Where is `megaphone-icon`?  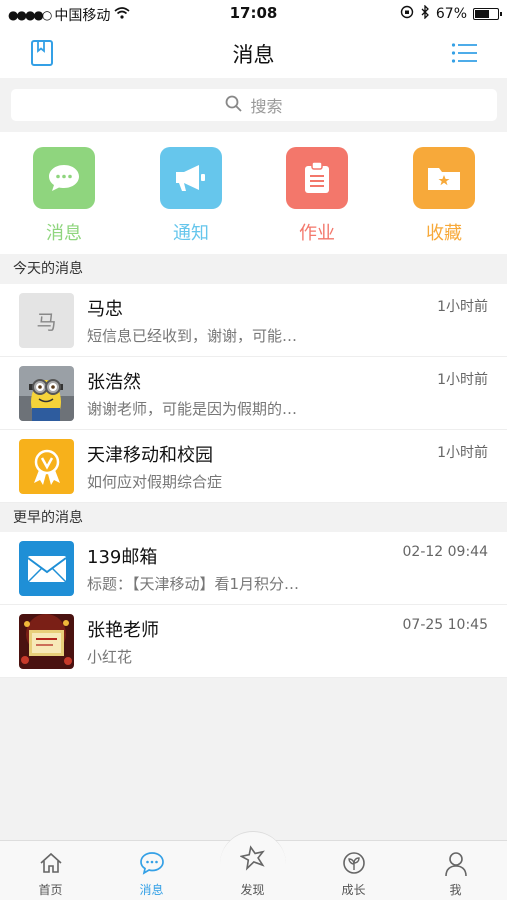 megaphone-icon is located at coordinates (191, 178).